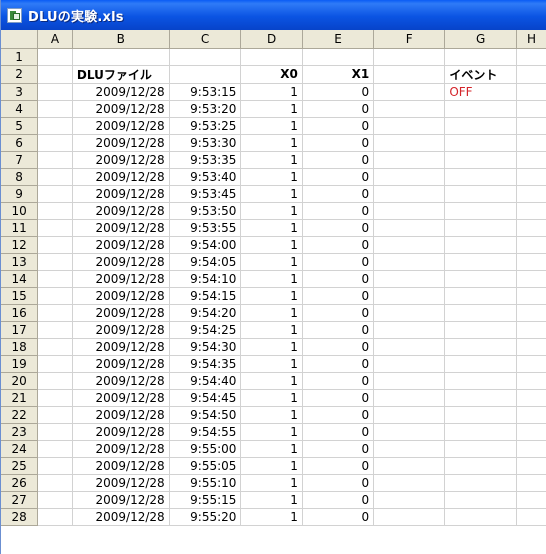 The image size is (546, 554). I want to click on select-all-corner, so click(20, 39).